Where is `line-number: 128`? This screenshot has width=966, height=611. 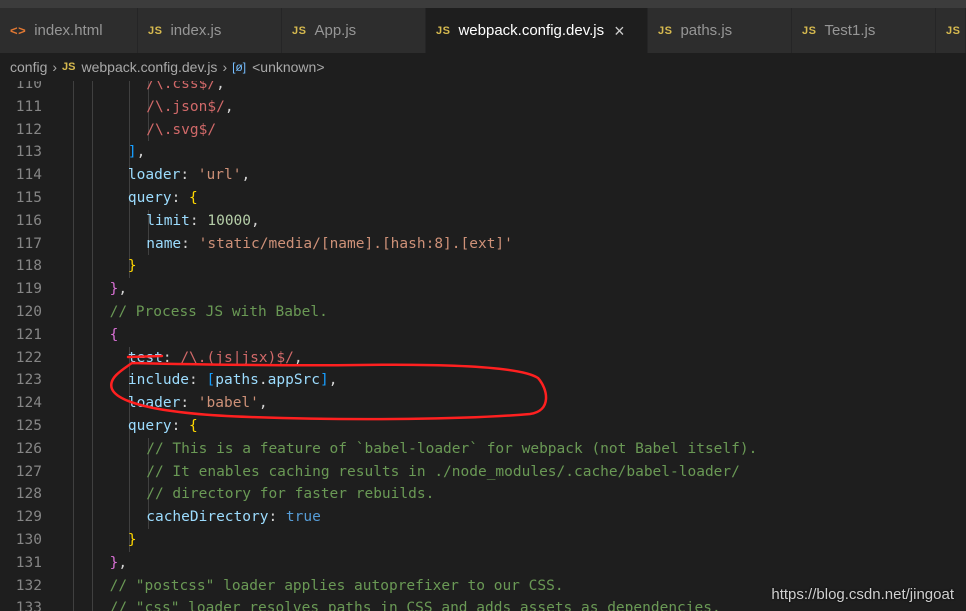
line-number: 128 is located at coordinates (28, 494).